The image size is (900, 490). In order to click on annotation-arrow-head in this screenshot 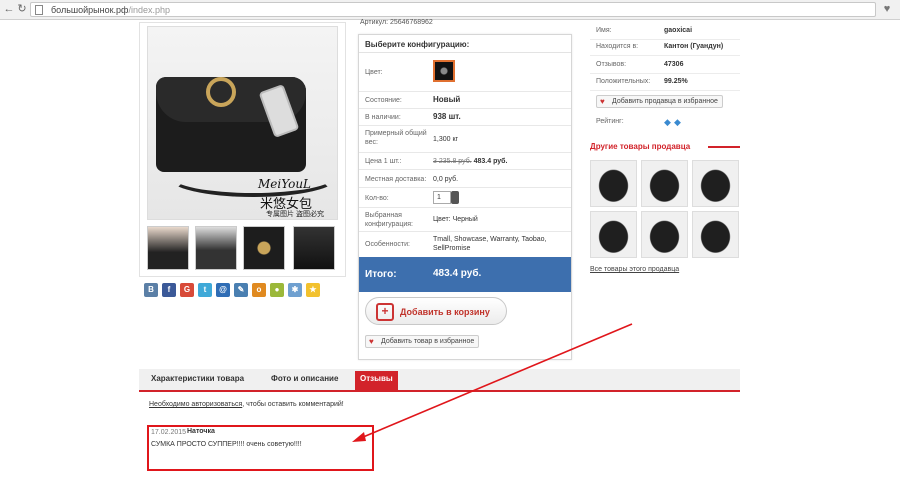, I will do `click(359, 437)`.